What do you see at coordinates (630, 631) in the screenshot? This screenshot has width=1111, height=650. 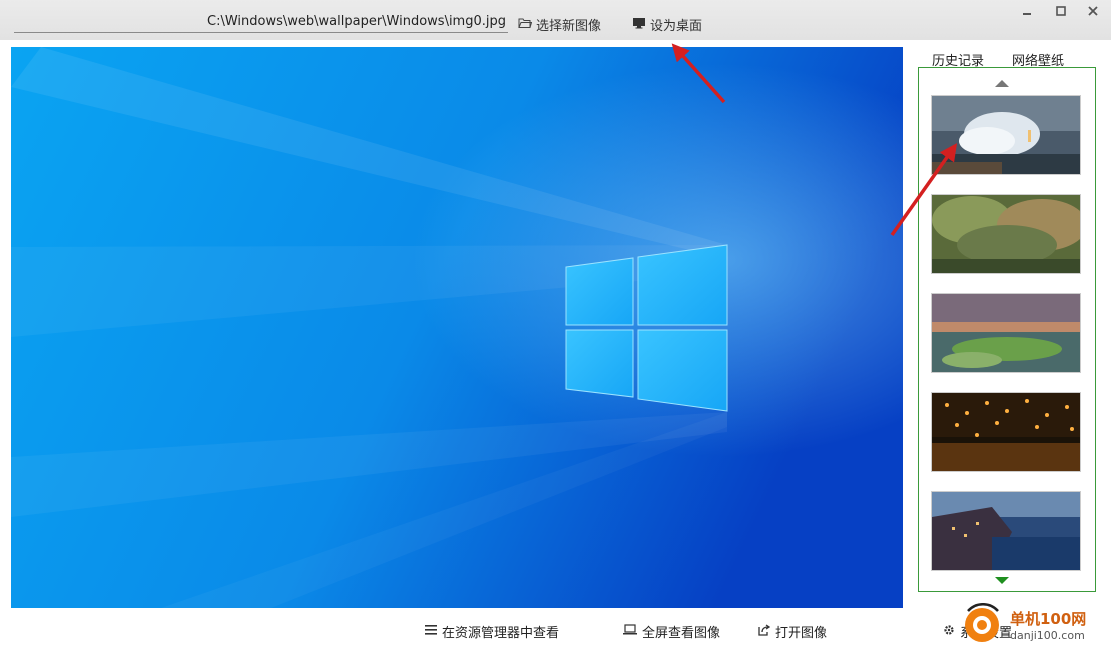 I see `laptop-icon` at bounding box center [630, 631].